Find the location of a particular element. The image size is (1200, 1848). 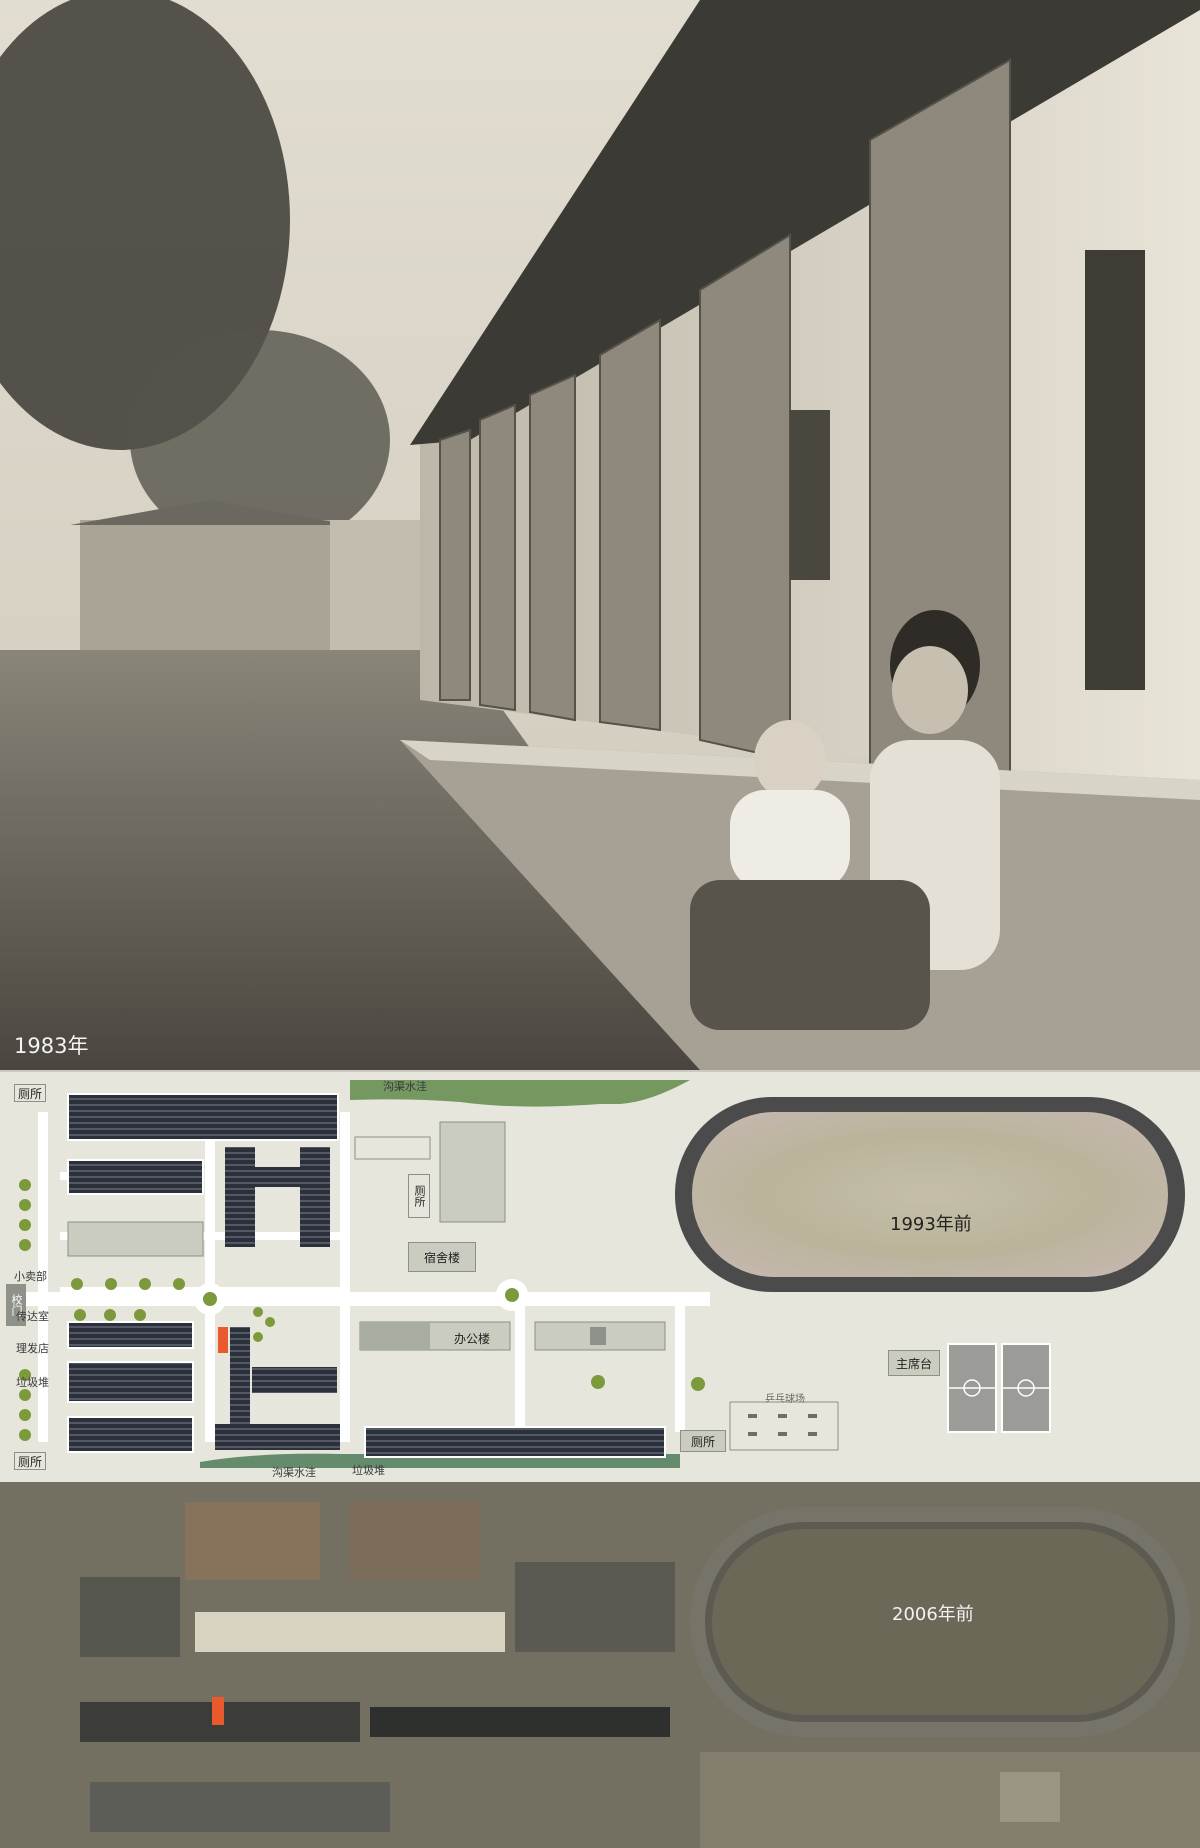

building-top-long is located at coordinates (203, 1117).